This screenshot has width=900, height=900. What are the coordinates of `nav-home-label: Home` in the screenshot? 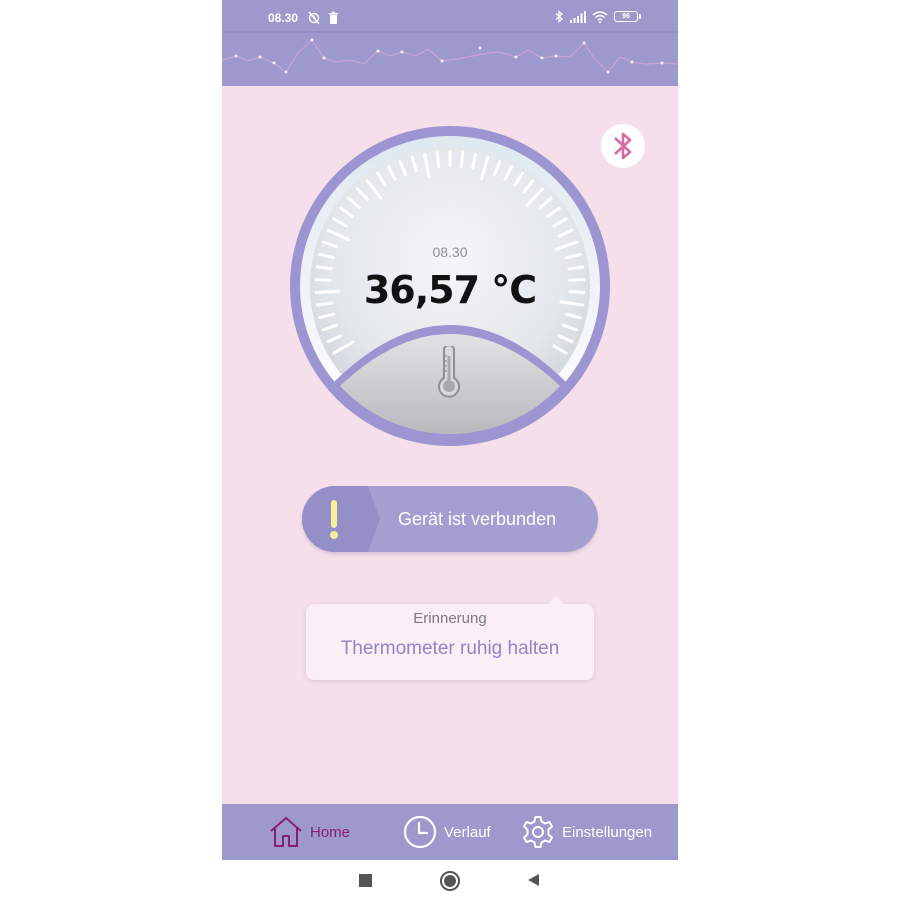 It's located at (330, 832).